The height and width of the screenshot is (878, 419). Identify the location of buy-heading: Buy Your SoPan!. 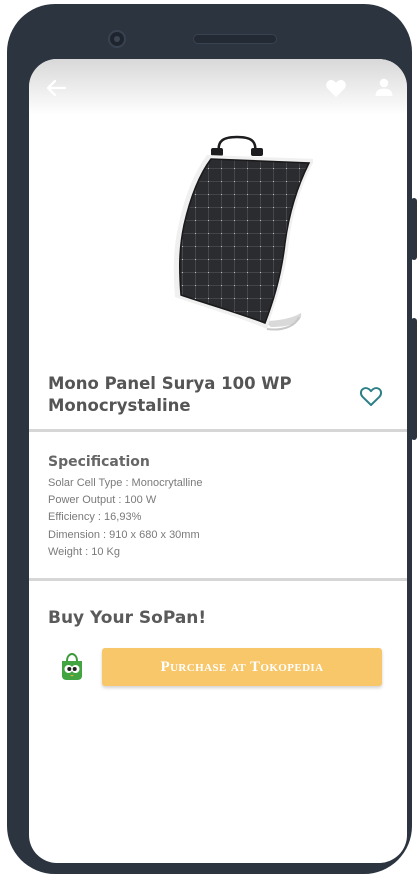
(127, 618).